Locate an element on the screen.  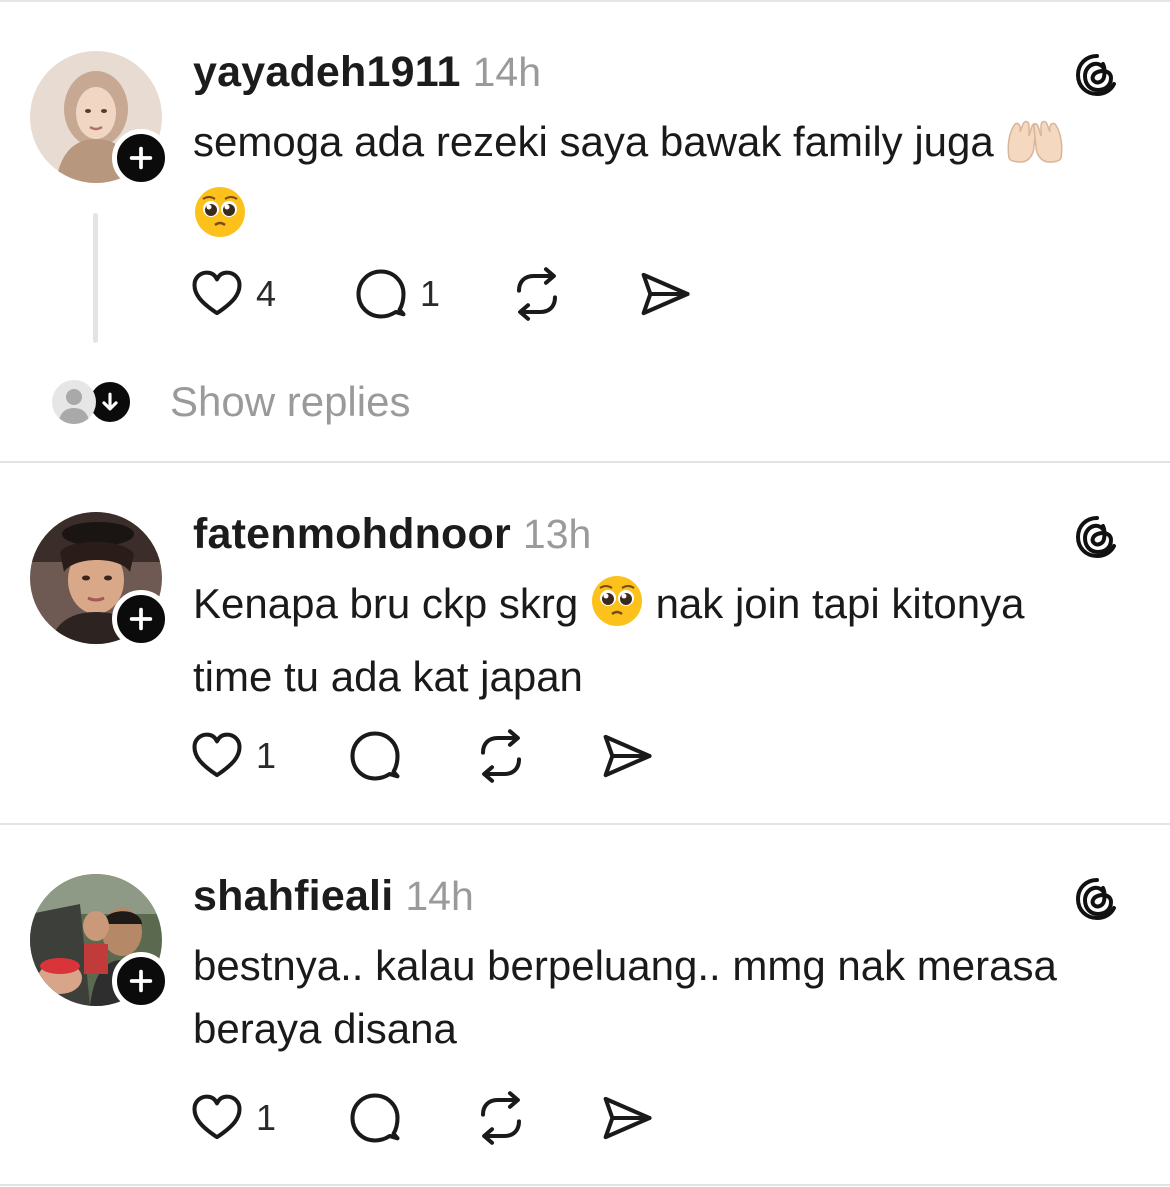
post-text-line: semoga ada rezeki saya bawak family juga is located at coordinates (593, 141).